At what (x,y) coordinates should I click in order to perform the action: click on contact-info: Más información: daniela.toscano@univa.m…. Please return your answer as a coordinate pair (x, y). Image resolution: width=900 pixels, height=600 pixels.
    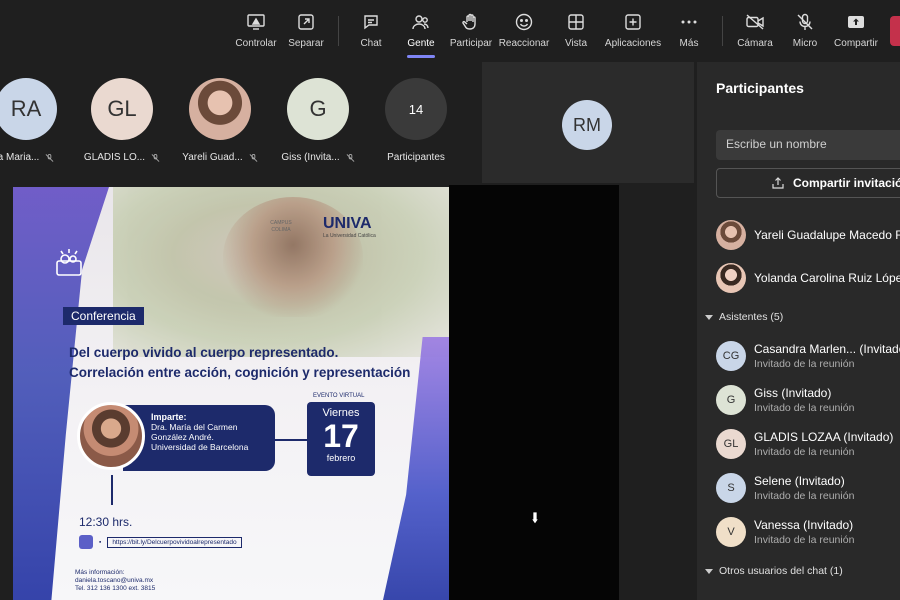
    Looking at the image, I should click on (115, 581).